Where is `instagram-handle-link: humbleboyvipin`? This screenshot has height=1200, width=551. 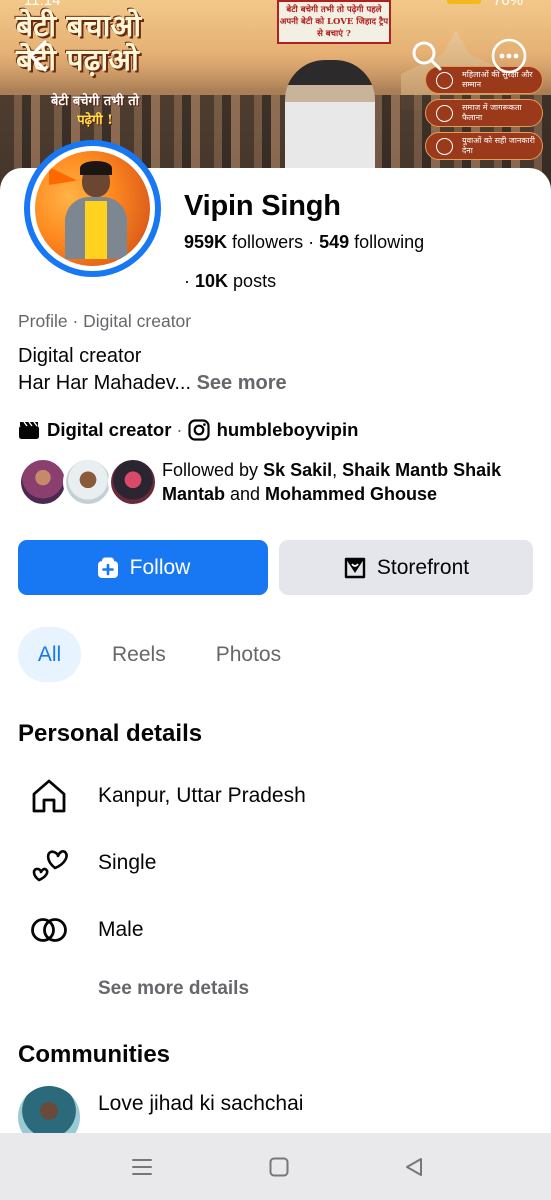
instagram-handle-link: humbleboyvipin is located at coordinates (288, 430).